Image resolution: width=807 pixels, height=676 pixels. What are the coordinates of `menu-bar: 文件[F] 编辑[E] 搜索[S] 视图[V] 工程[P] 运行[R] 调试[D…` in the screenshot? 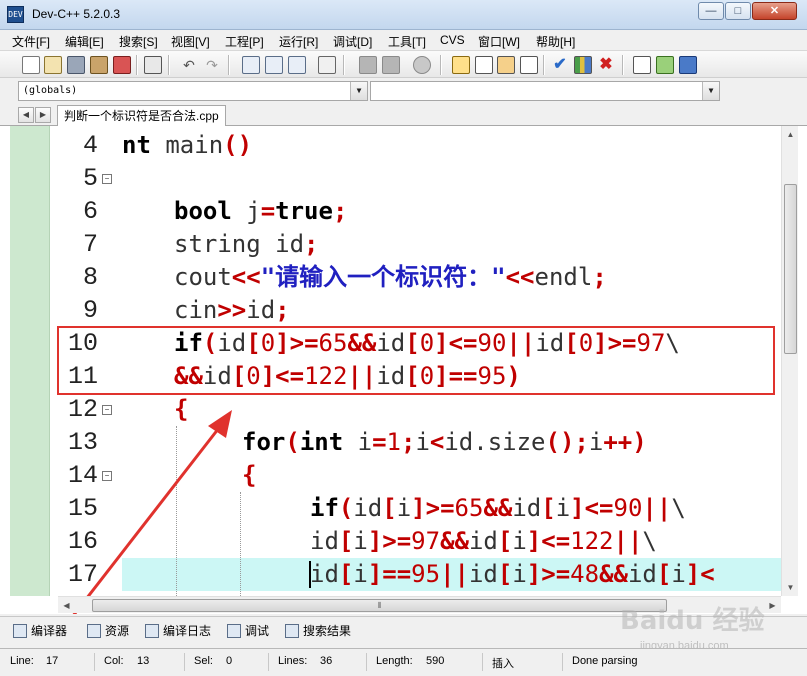 It's located at (403, 40).